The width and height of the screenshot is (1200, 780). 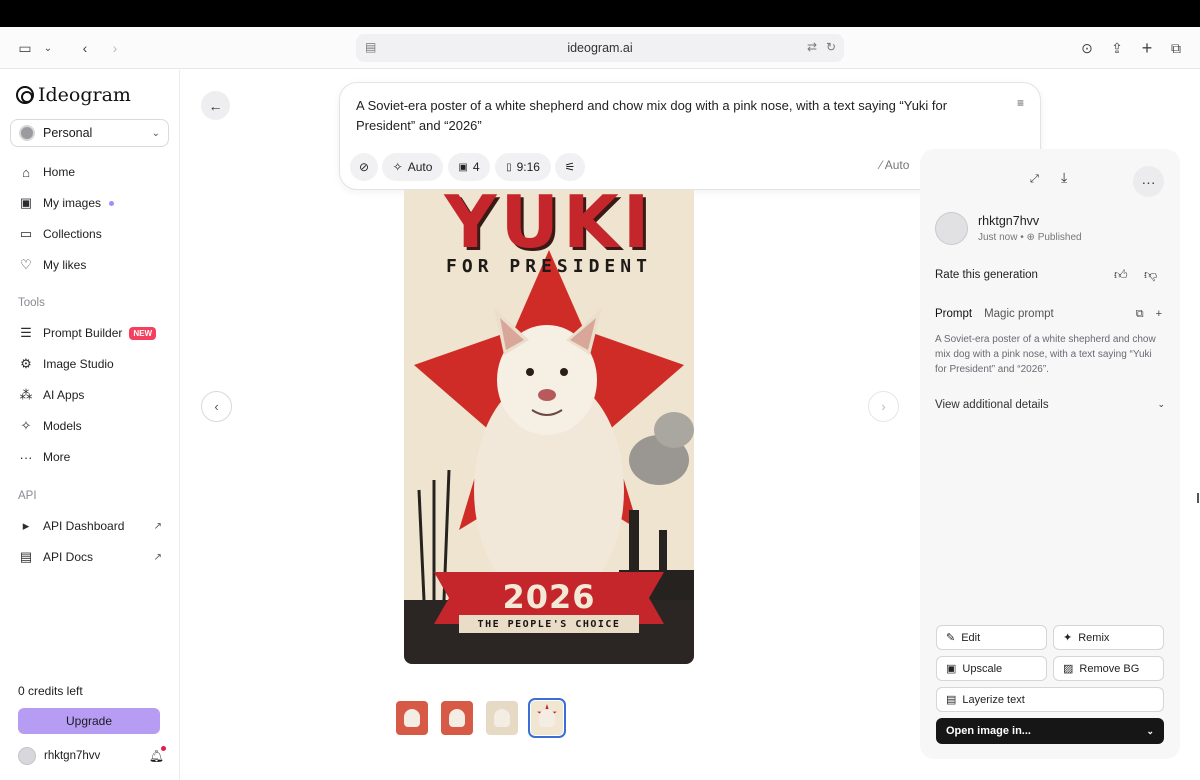 What do you see at coordinates (93, 364) in the screenshot?
I see `sidebar-item-image-studio: ⚙ Image Studio` at bounding box center [93, 364].